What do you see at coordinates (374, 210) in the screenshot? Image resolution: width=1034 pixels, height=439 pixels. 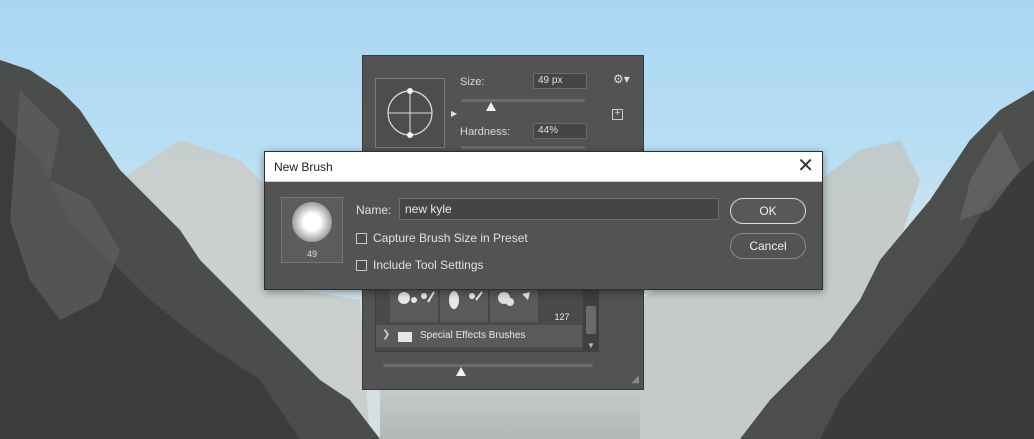 I see `name-label: Name:` at bounding box center [374, 210].